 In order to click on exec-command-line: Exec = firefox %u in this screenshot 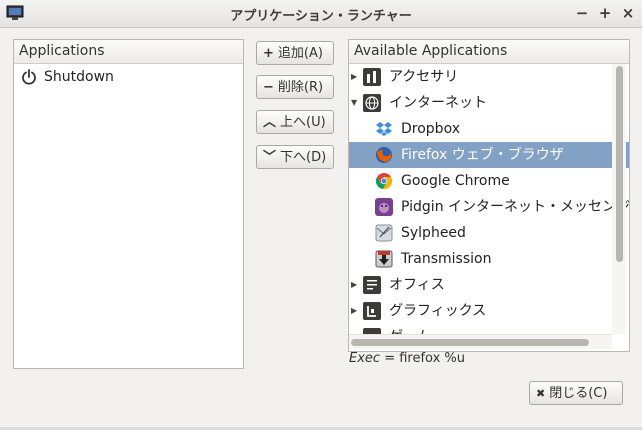, I will do `click(407, 358)`.